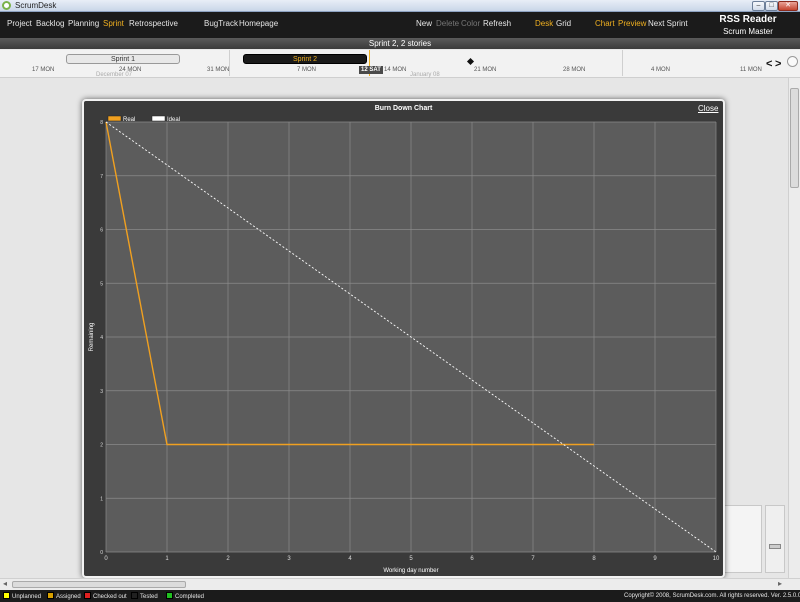 The height and width of the screenshot is (602, 800). I want to click on dialog-close-link: Close, so click(708, 108).